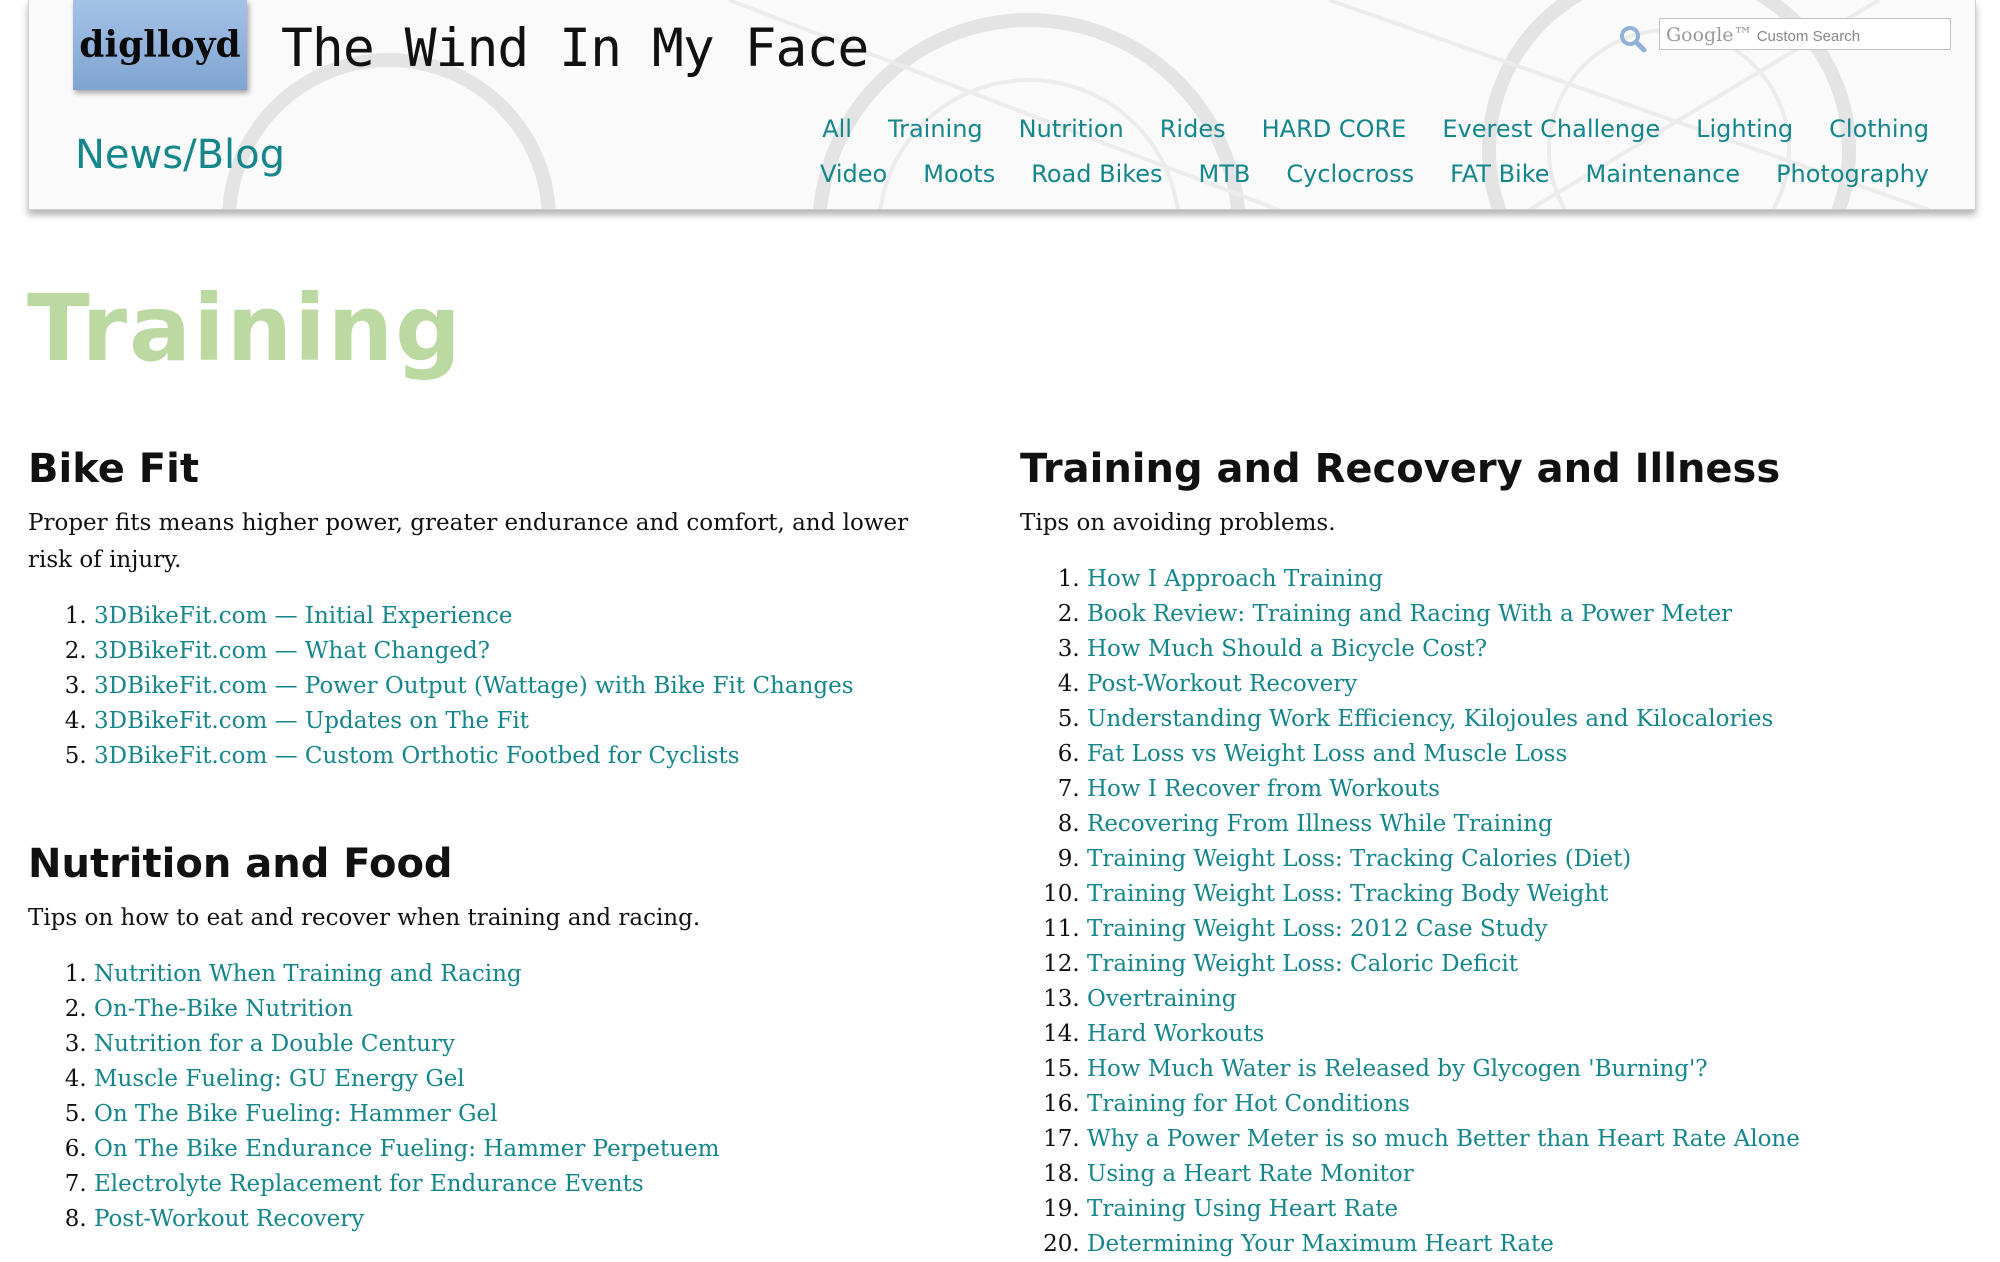  I want to click on nav-link-moots: Moots, so click(959, 174).